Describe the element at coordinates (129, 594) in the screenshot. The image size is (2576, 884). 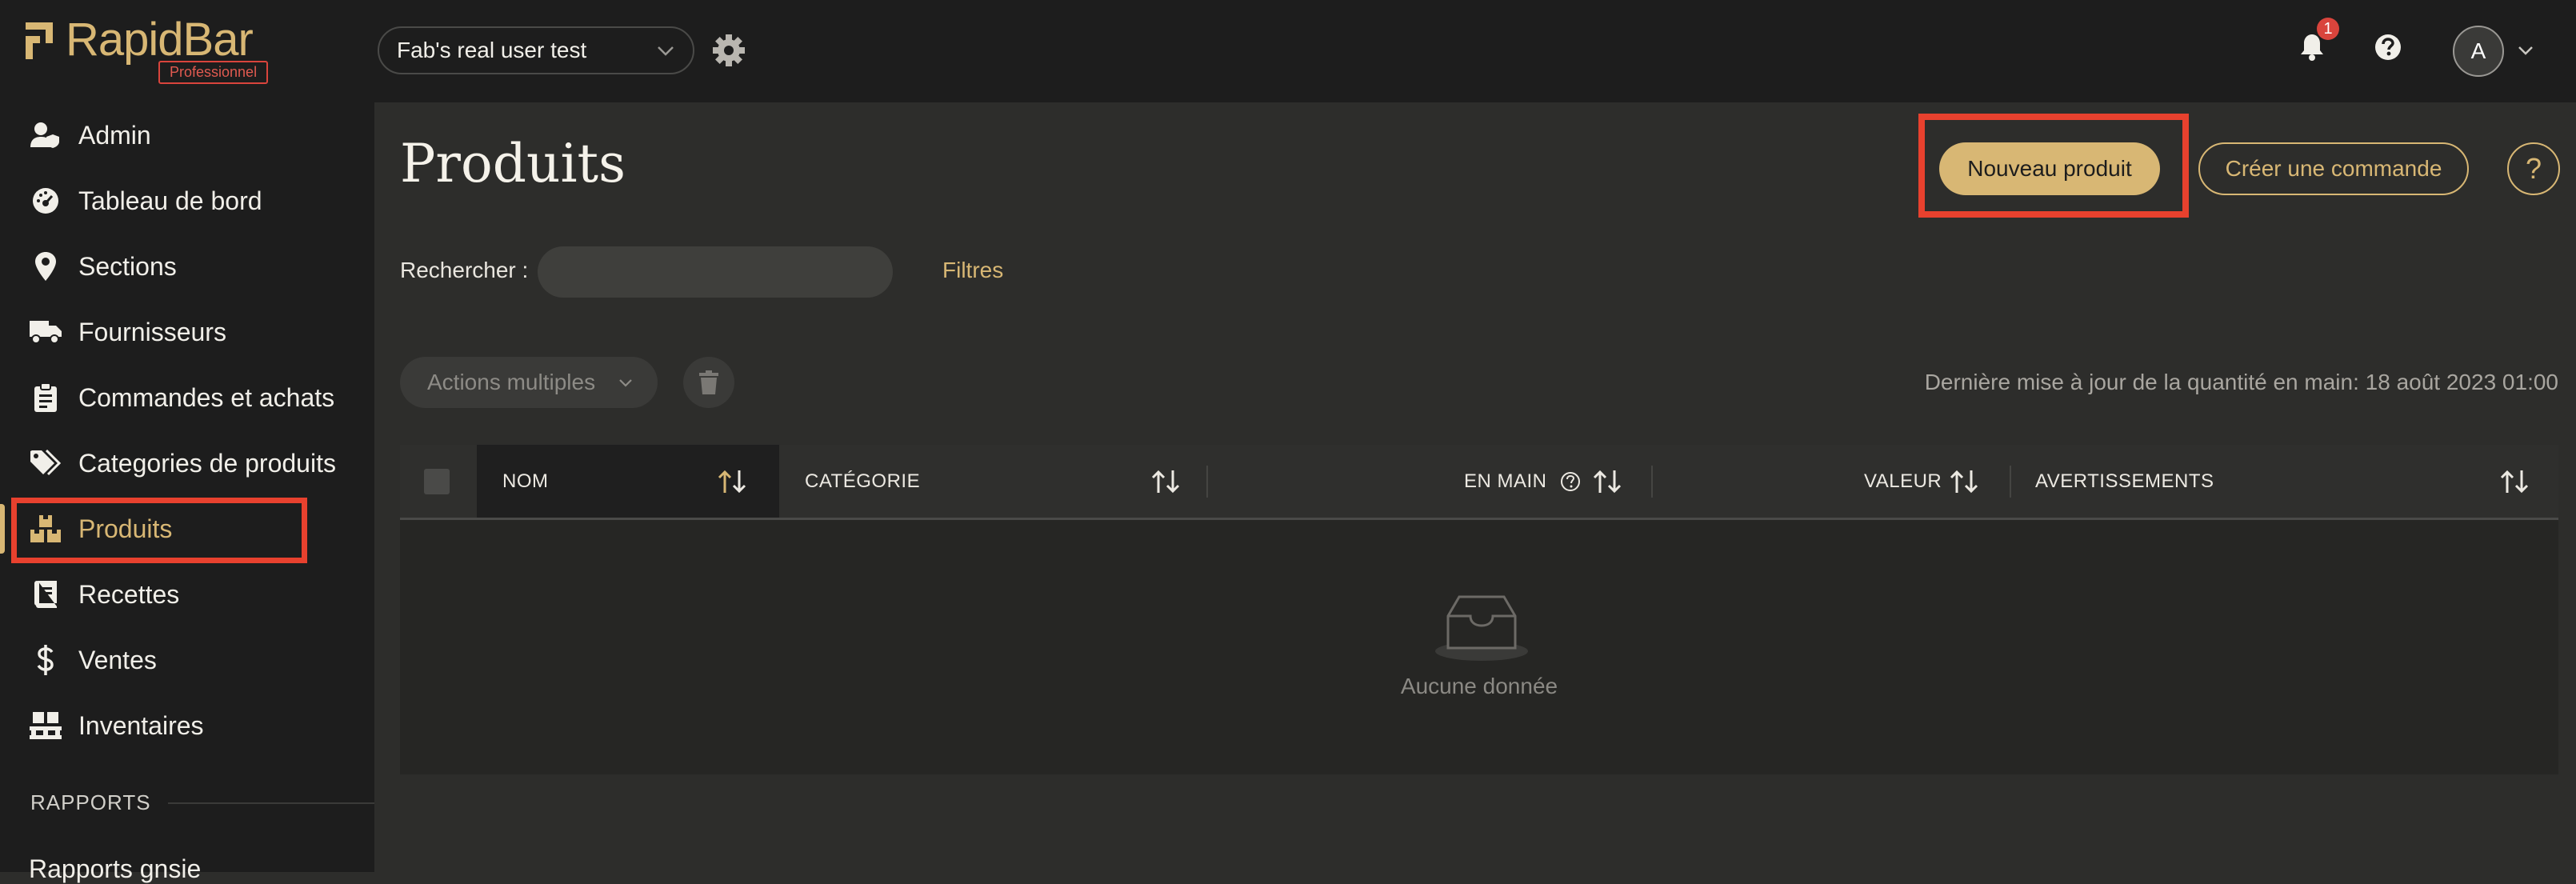
I see `sidebar-item-label: Recettes` at that location.